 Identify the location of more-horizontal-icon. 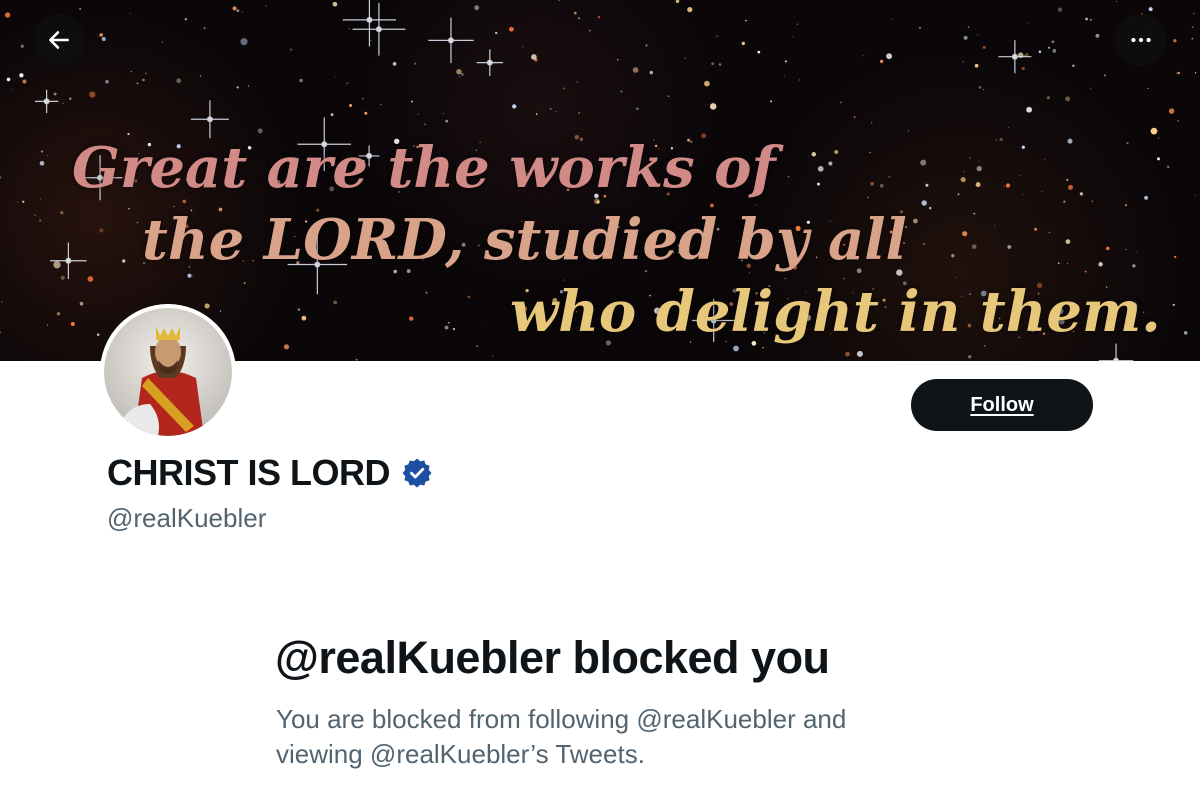
(1141, 40).